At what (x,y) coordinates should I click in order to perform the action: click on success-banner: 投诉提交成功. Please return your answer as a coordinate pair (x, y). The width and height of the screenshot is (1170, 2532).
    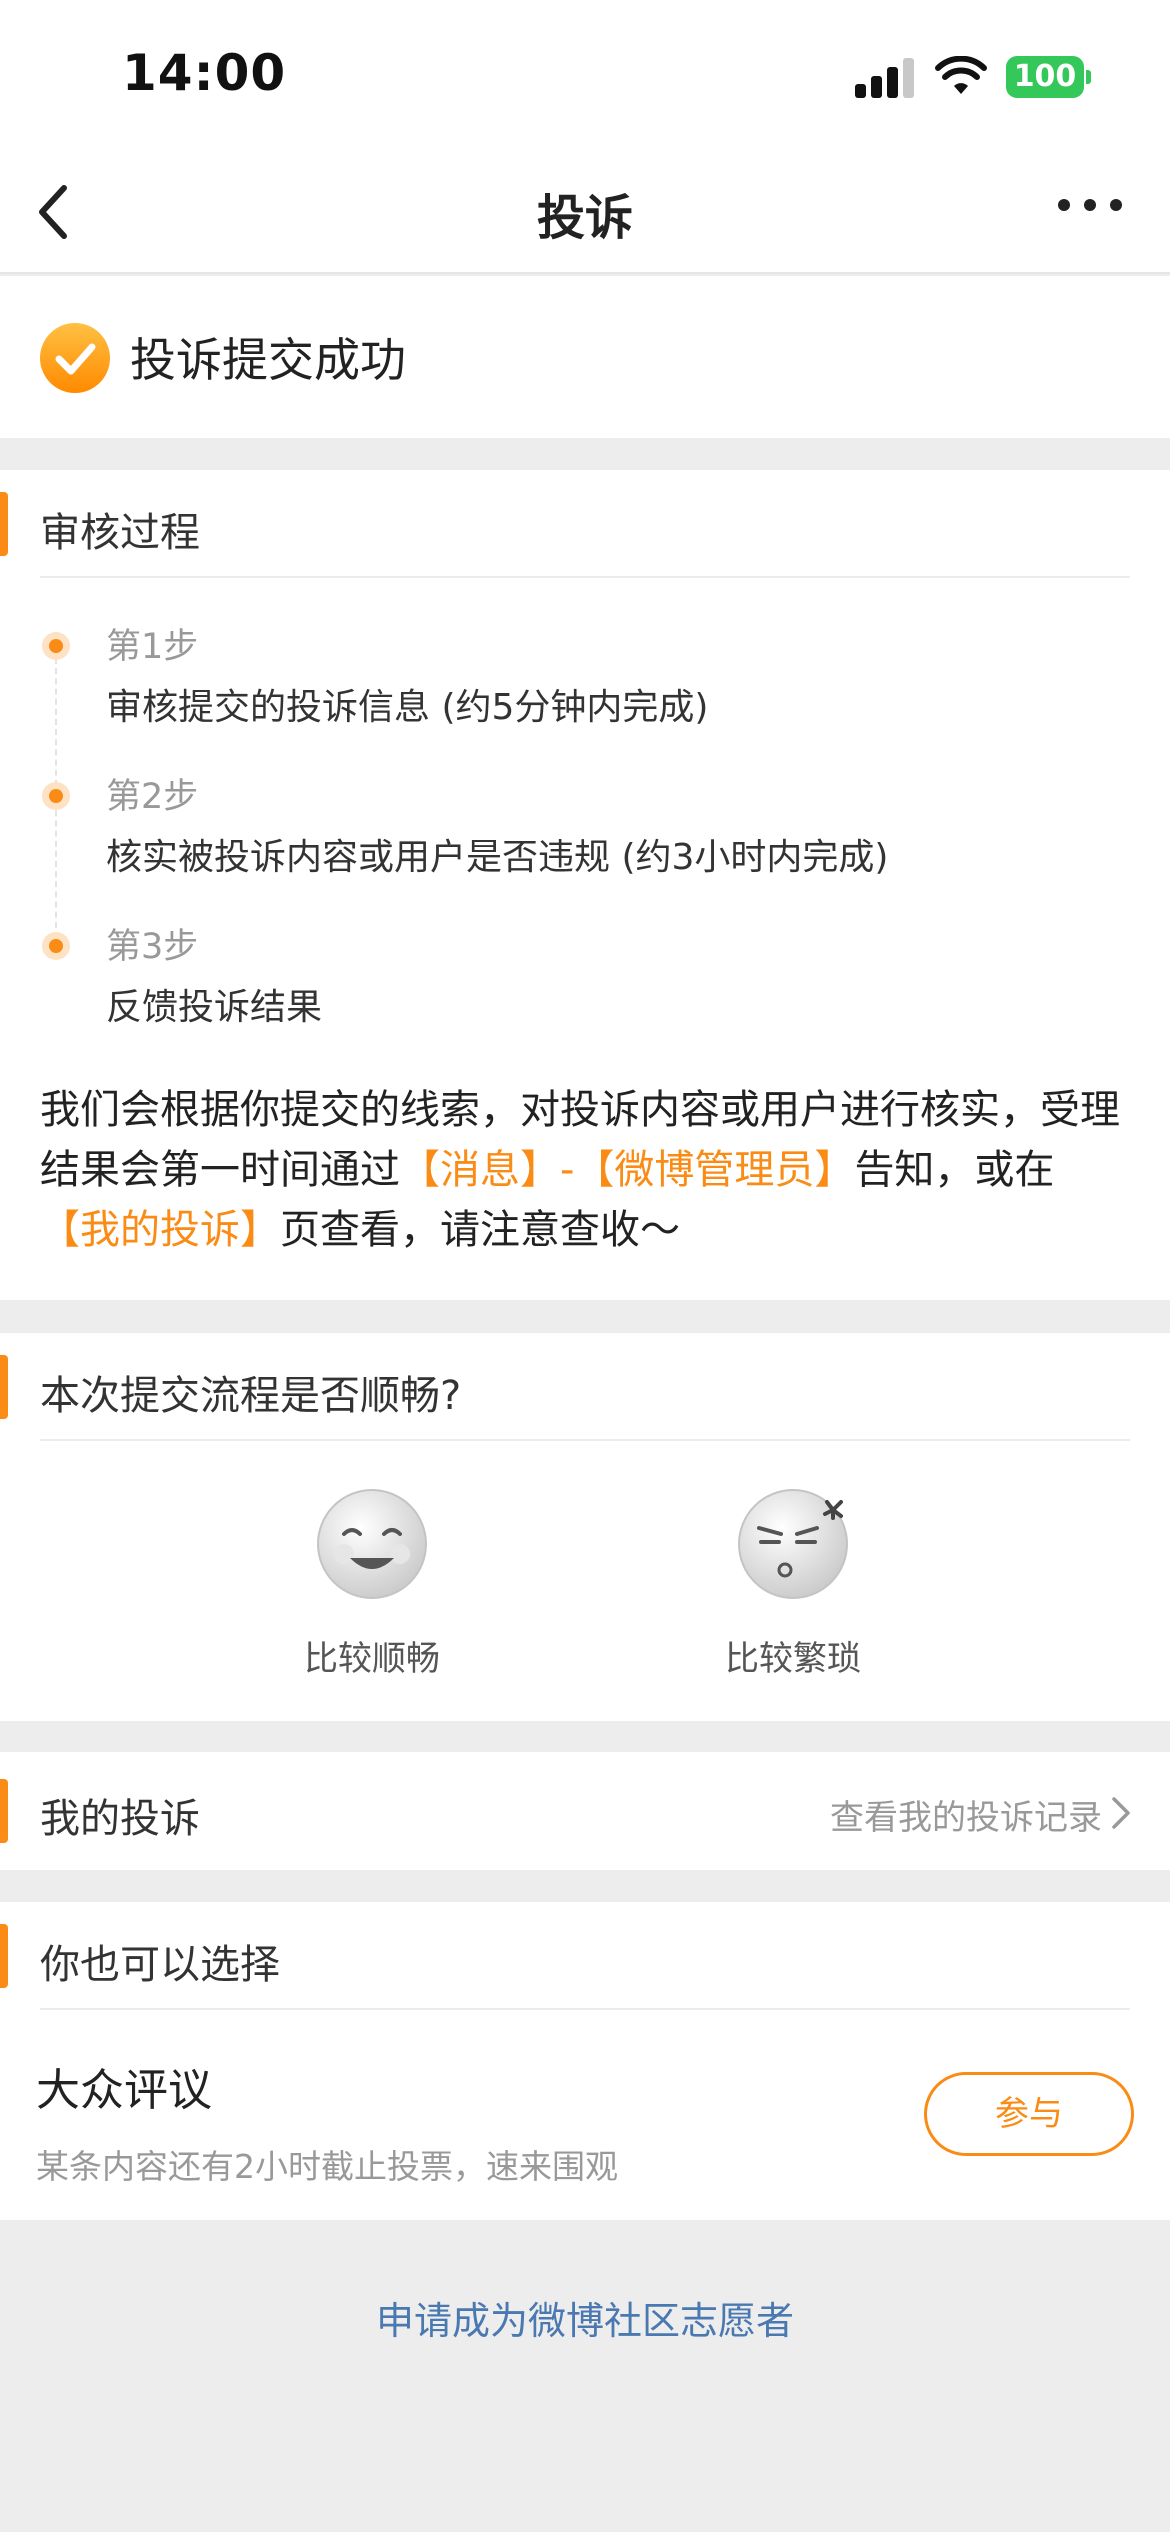
    Looking at the image, I should click on (585, 357).